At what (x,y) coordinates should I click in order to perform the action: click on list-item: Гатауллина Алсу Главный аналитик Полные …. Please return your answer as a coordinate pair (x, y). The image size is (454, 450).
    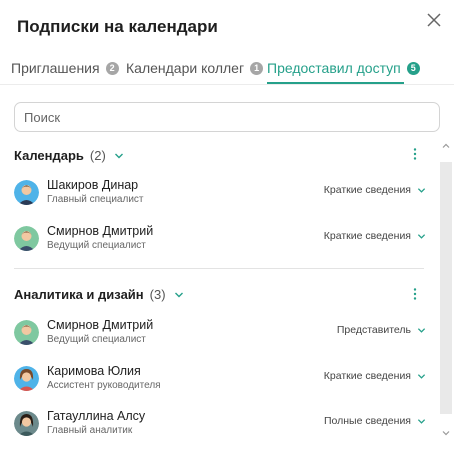
    Looking at the image, I should click on (220, 426).